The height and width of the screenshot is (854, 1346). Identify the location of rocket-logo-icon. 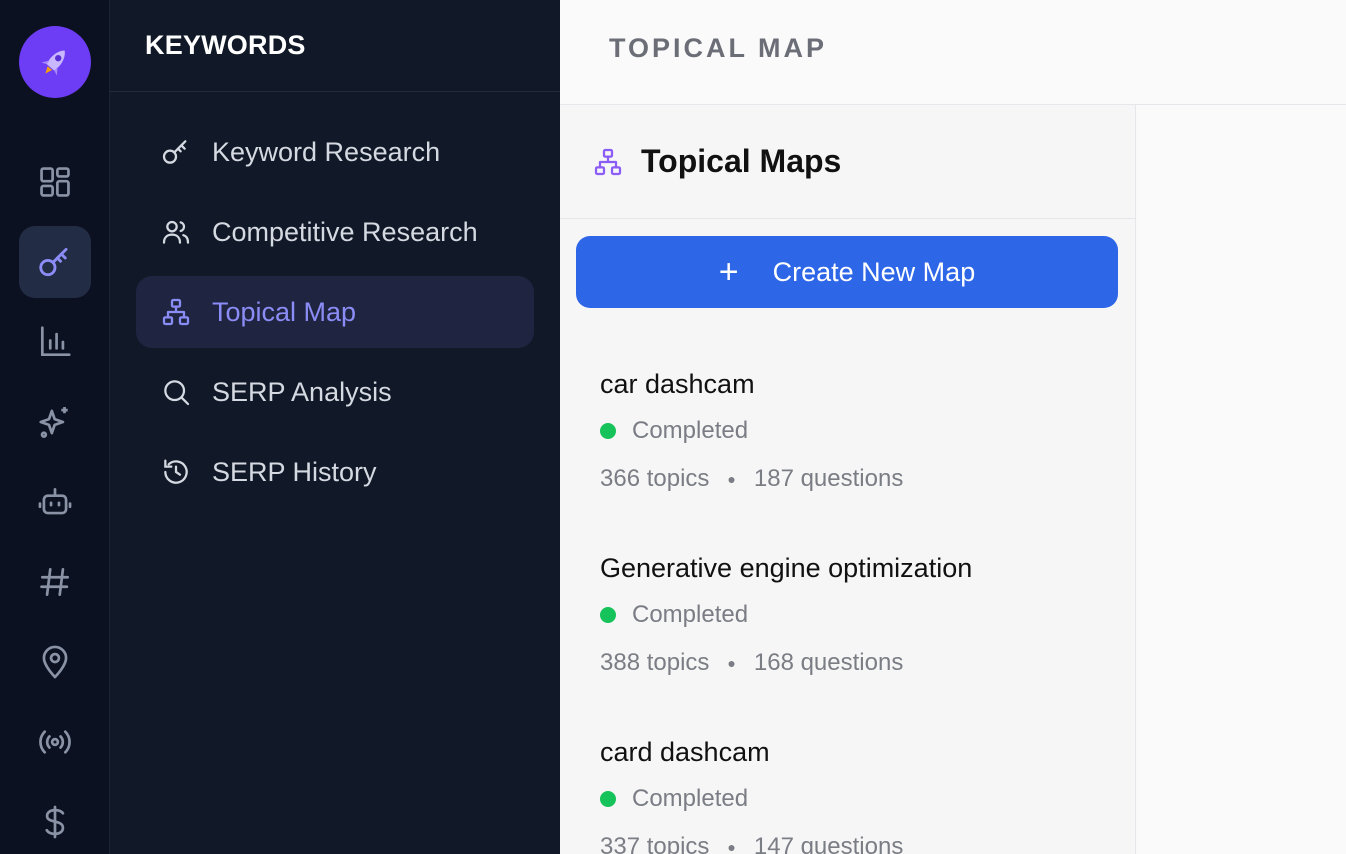
(55, 62).